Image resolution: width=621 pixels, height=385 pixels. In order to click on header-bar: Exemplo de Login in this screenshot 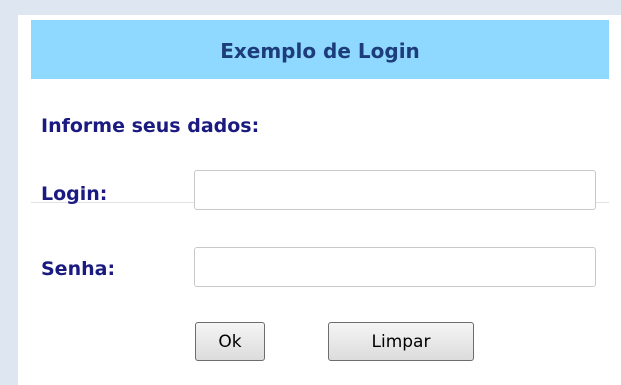, I will do `click(320, 49)`.